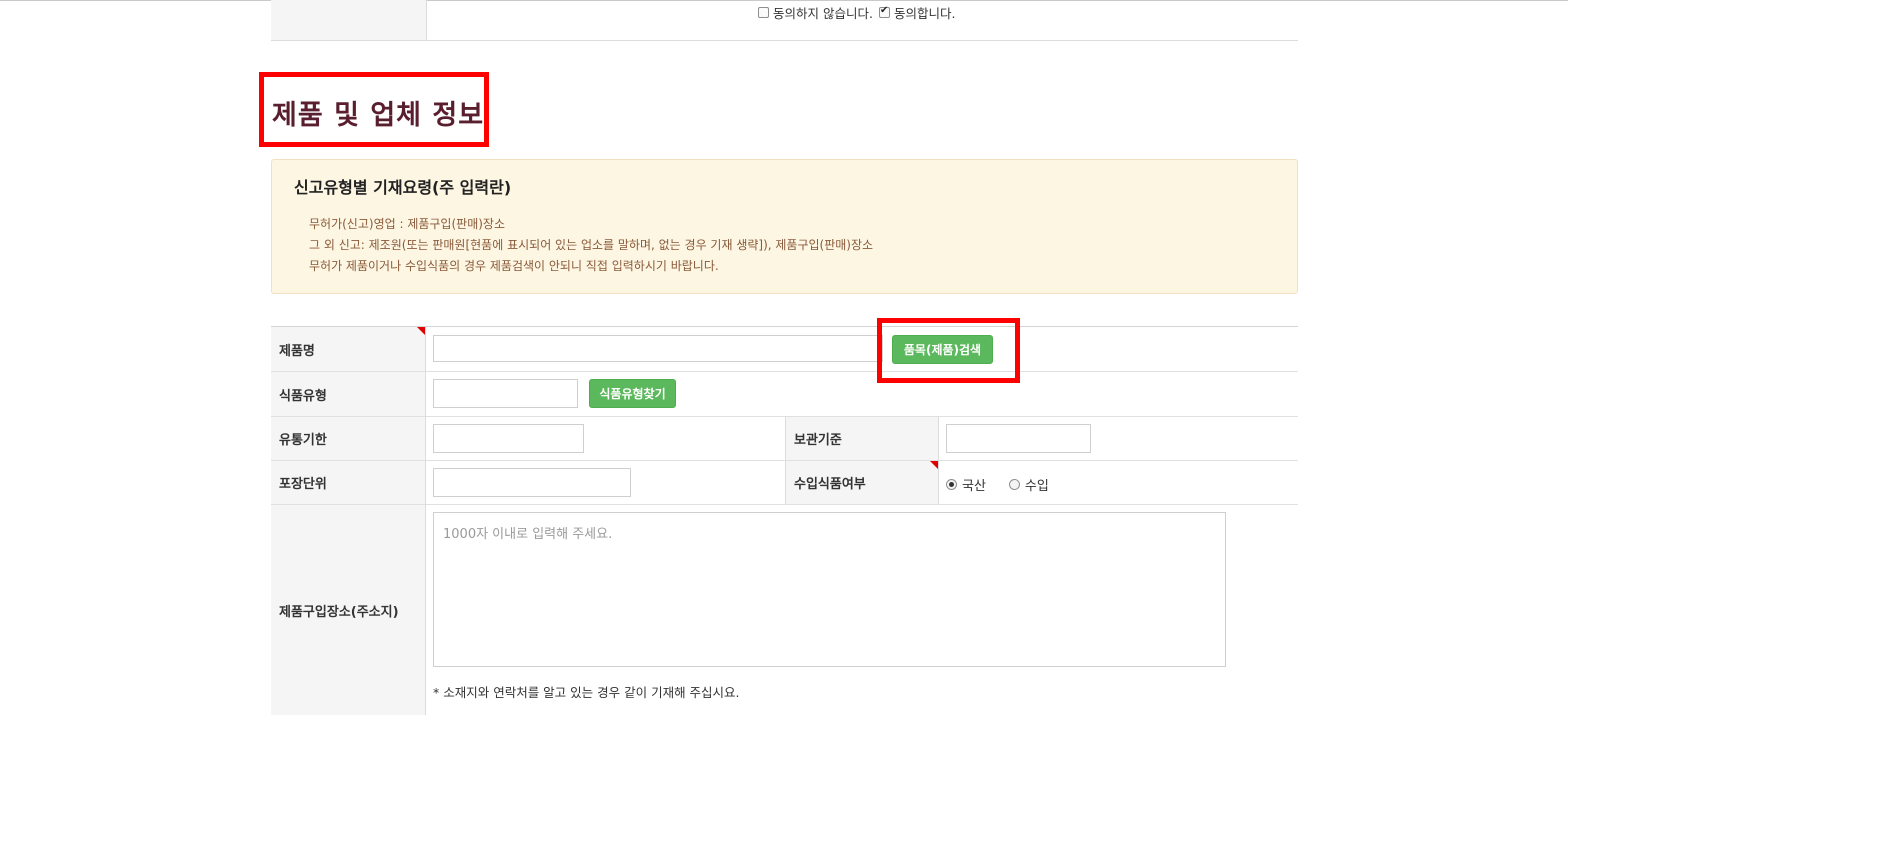 This screenshot has width=1897, height=847. What do you see at coordinates (763, 12) in the screenshot?
I see `disagree-checkbox` at bounding box center [763, 12].